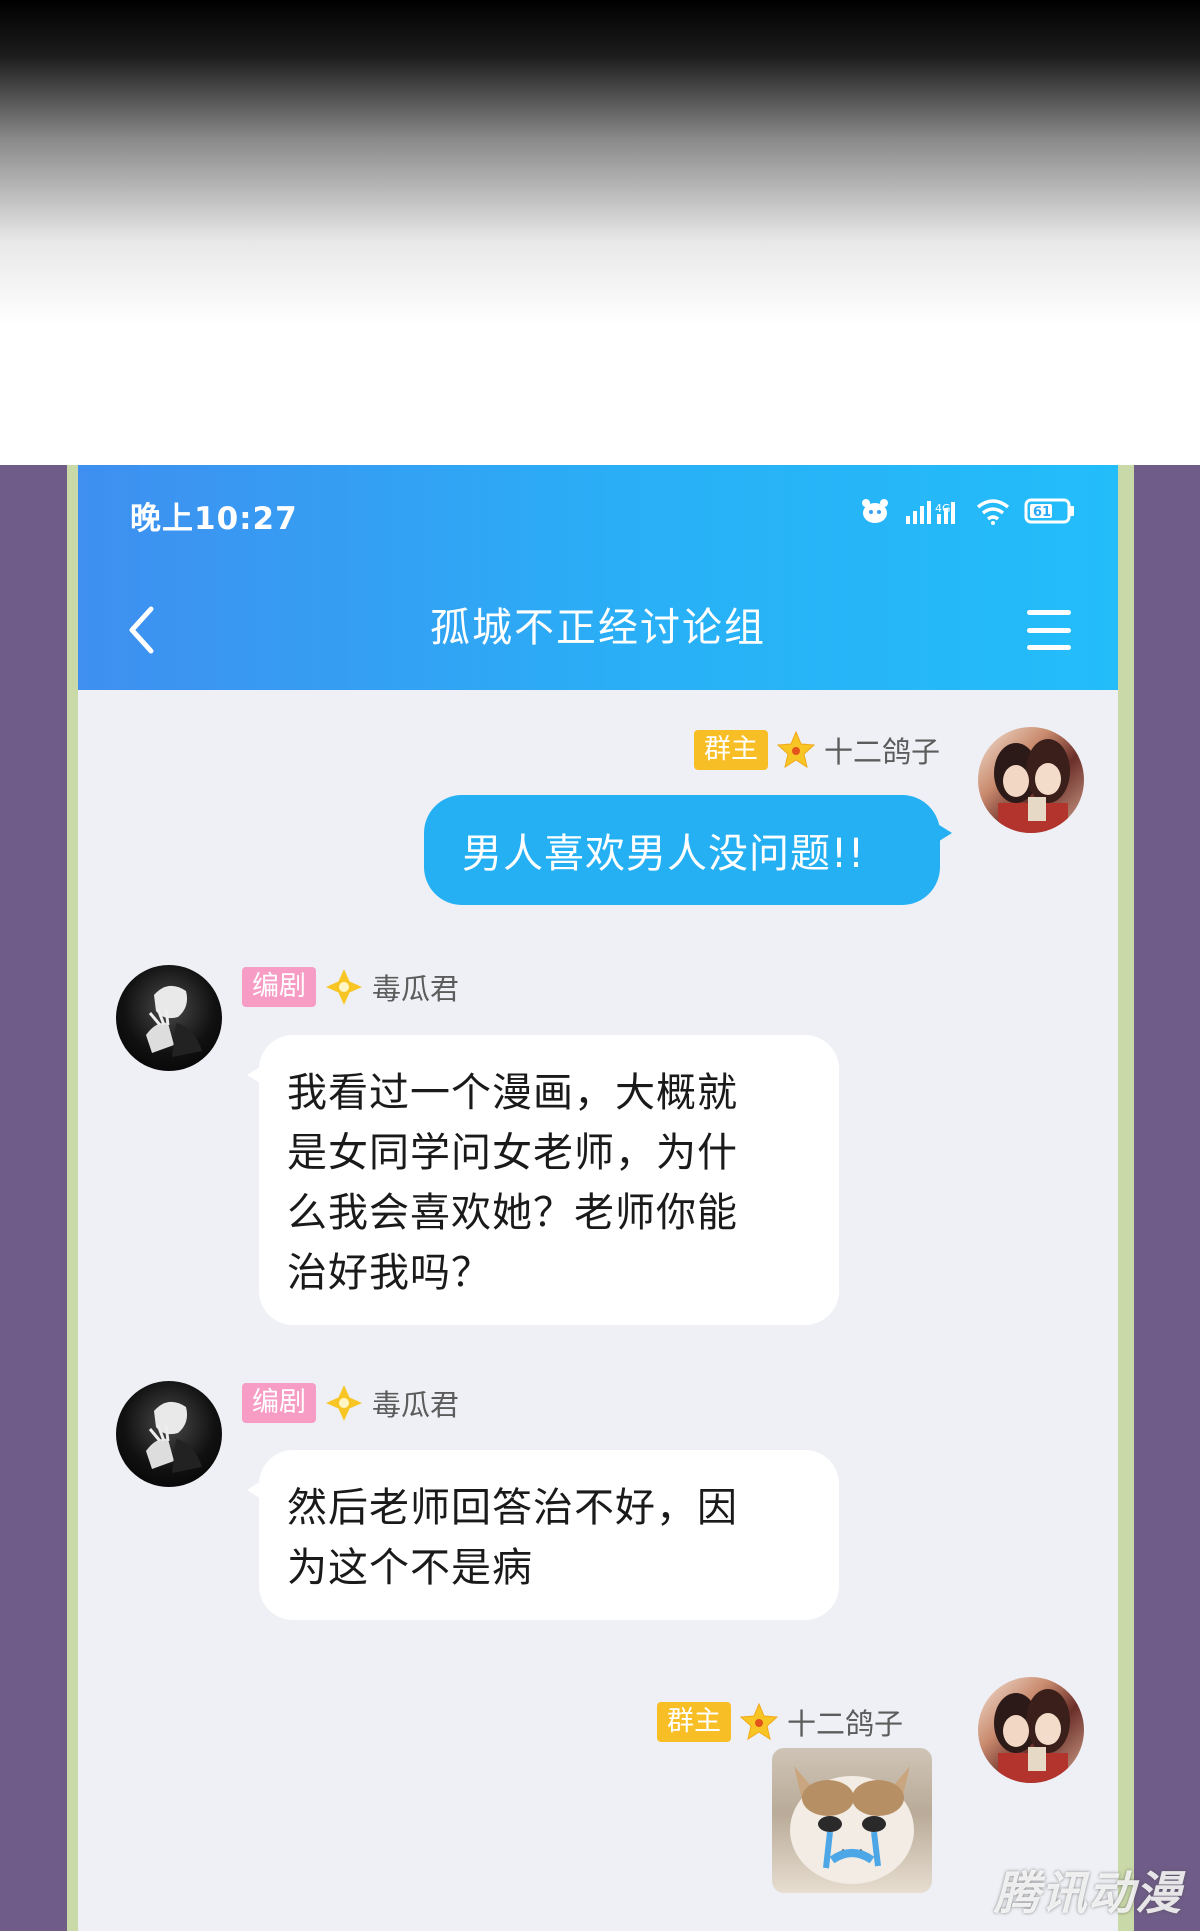  I want to click on battery-icon: 61, so click(1050, 511).